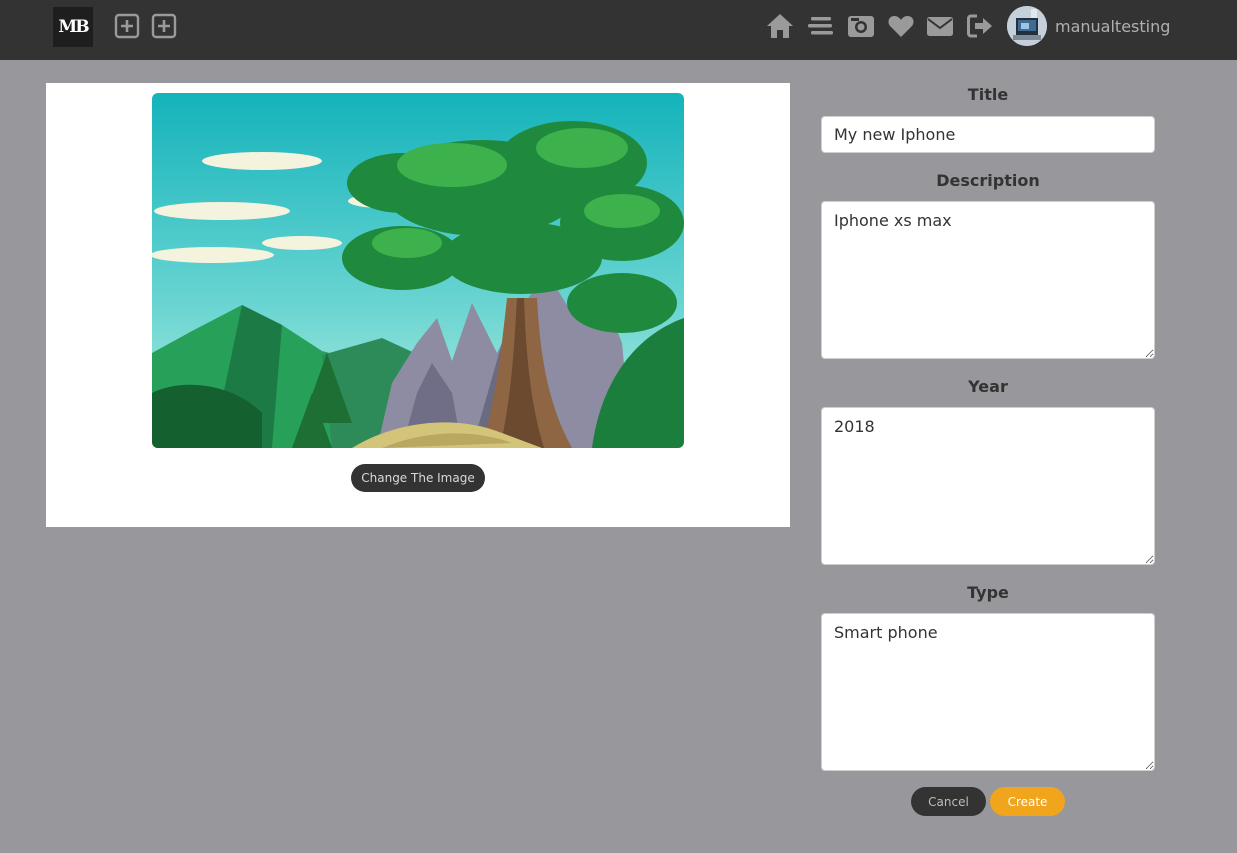 This screenshot has width=1237, height=853. What do you see at coordinates (618, 30) in the screenshot?
I see `top-navbar: MB manualtesting` at bounding box center [618, 30].